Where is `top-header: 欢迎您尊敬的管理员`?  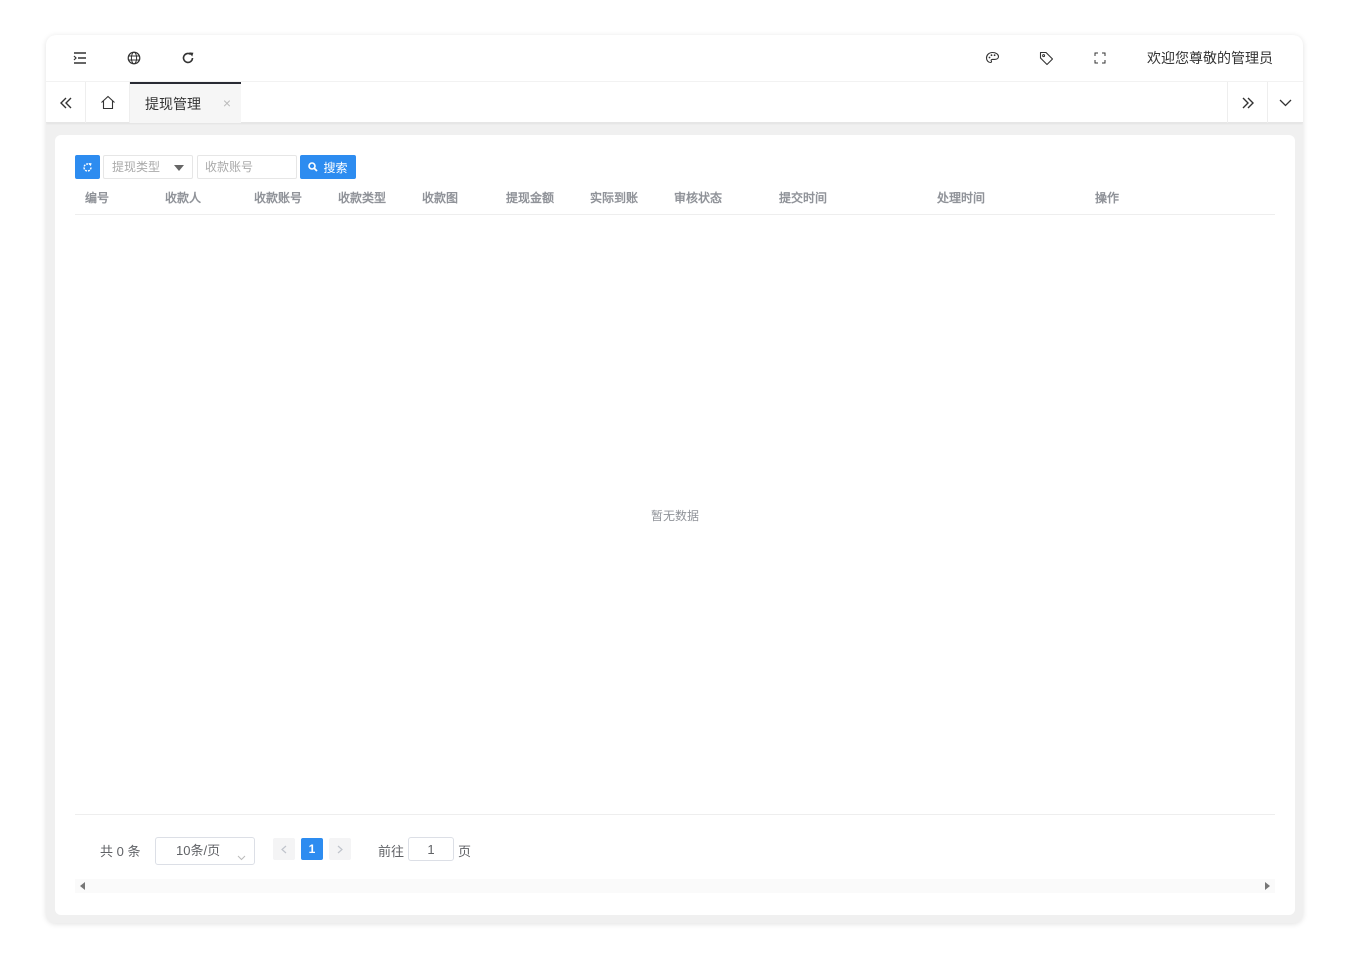
top-header: 欢迎您尊敬的管理员 is located at coordinates (674, 58).